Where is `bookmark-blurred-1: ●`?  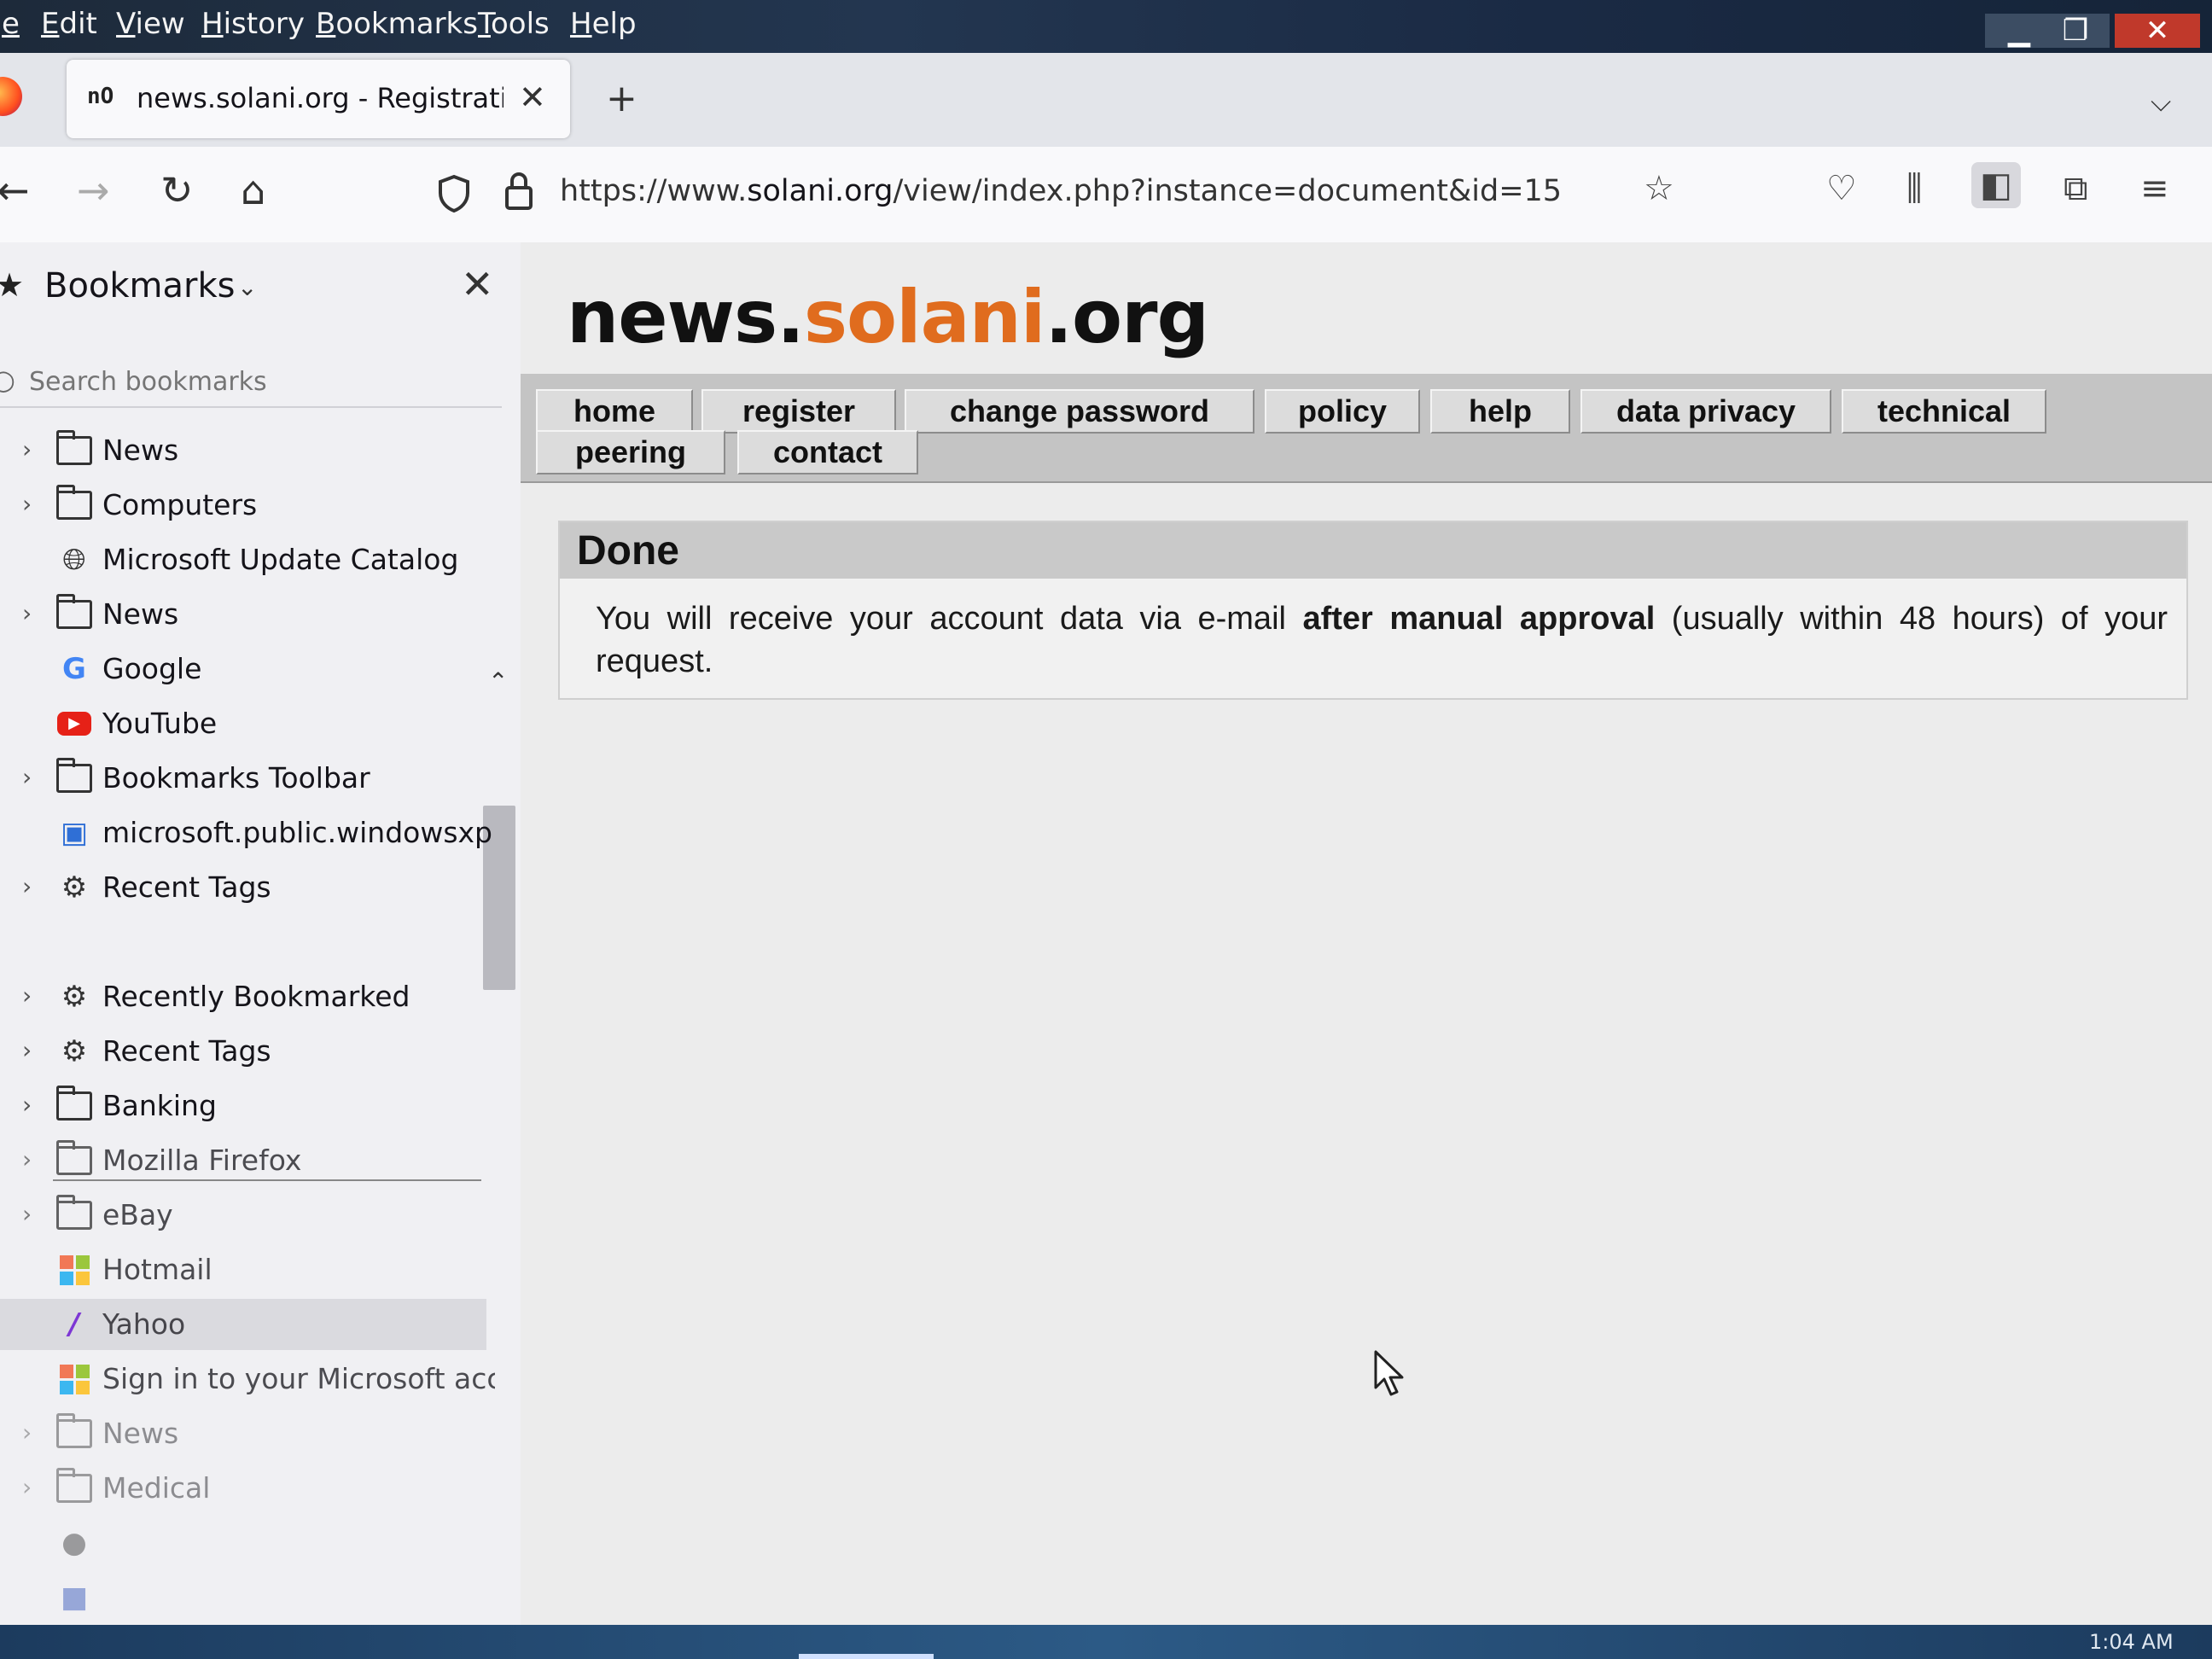 bookmark-blurred-1: ● is located at coordinates (247, 1543).